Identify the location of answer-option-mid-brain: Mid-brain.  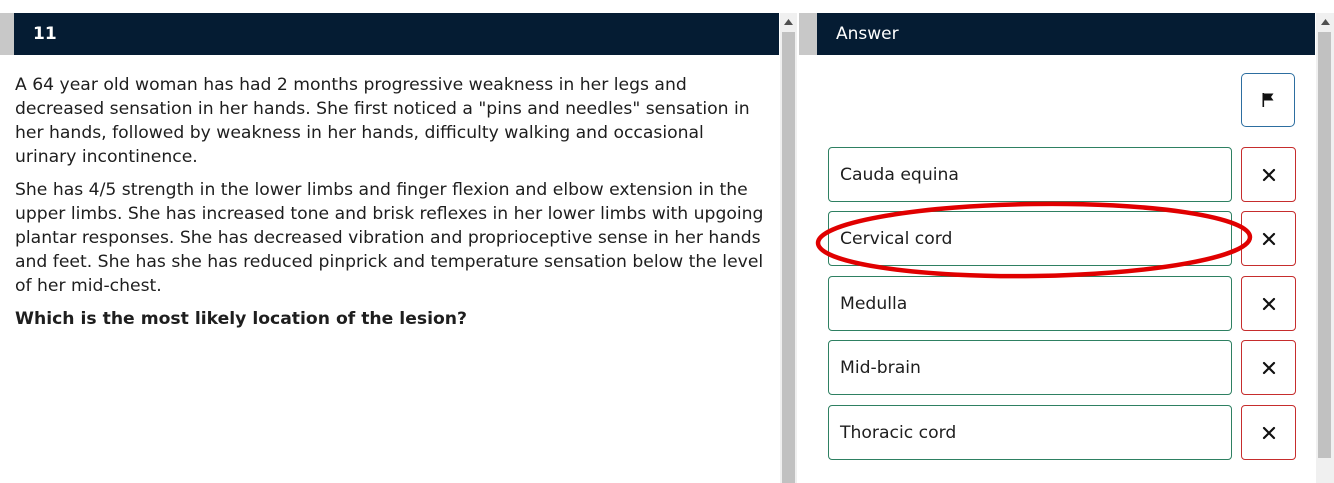
(1030, 367).